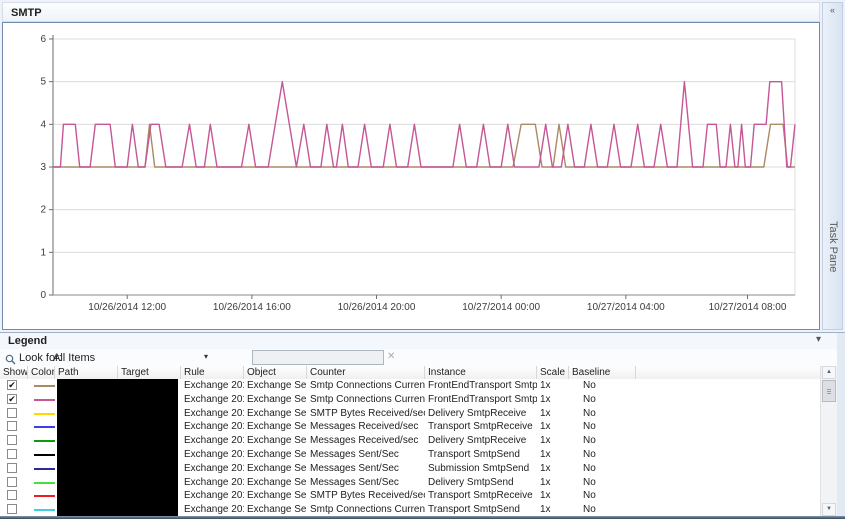 Image resolution: width=845 pixels, height=519 pixels. Describe the element at coordinates (422, 341) in the screenshot. I see `legend-header-bar: Legend ▾` at that location.